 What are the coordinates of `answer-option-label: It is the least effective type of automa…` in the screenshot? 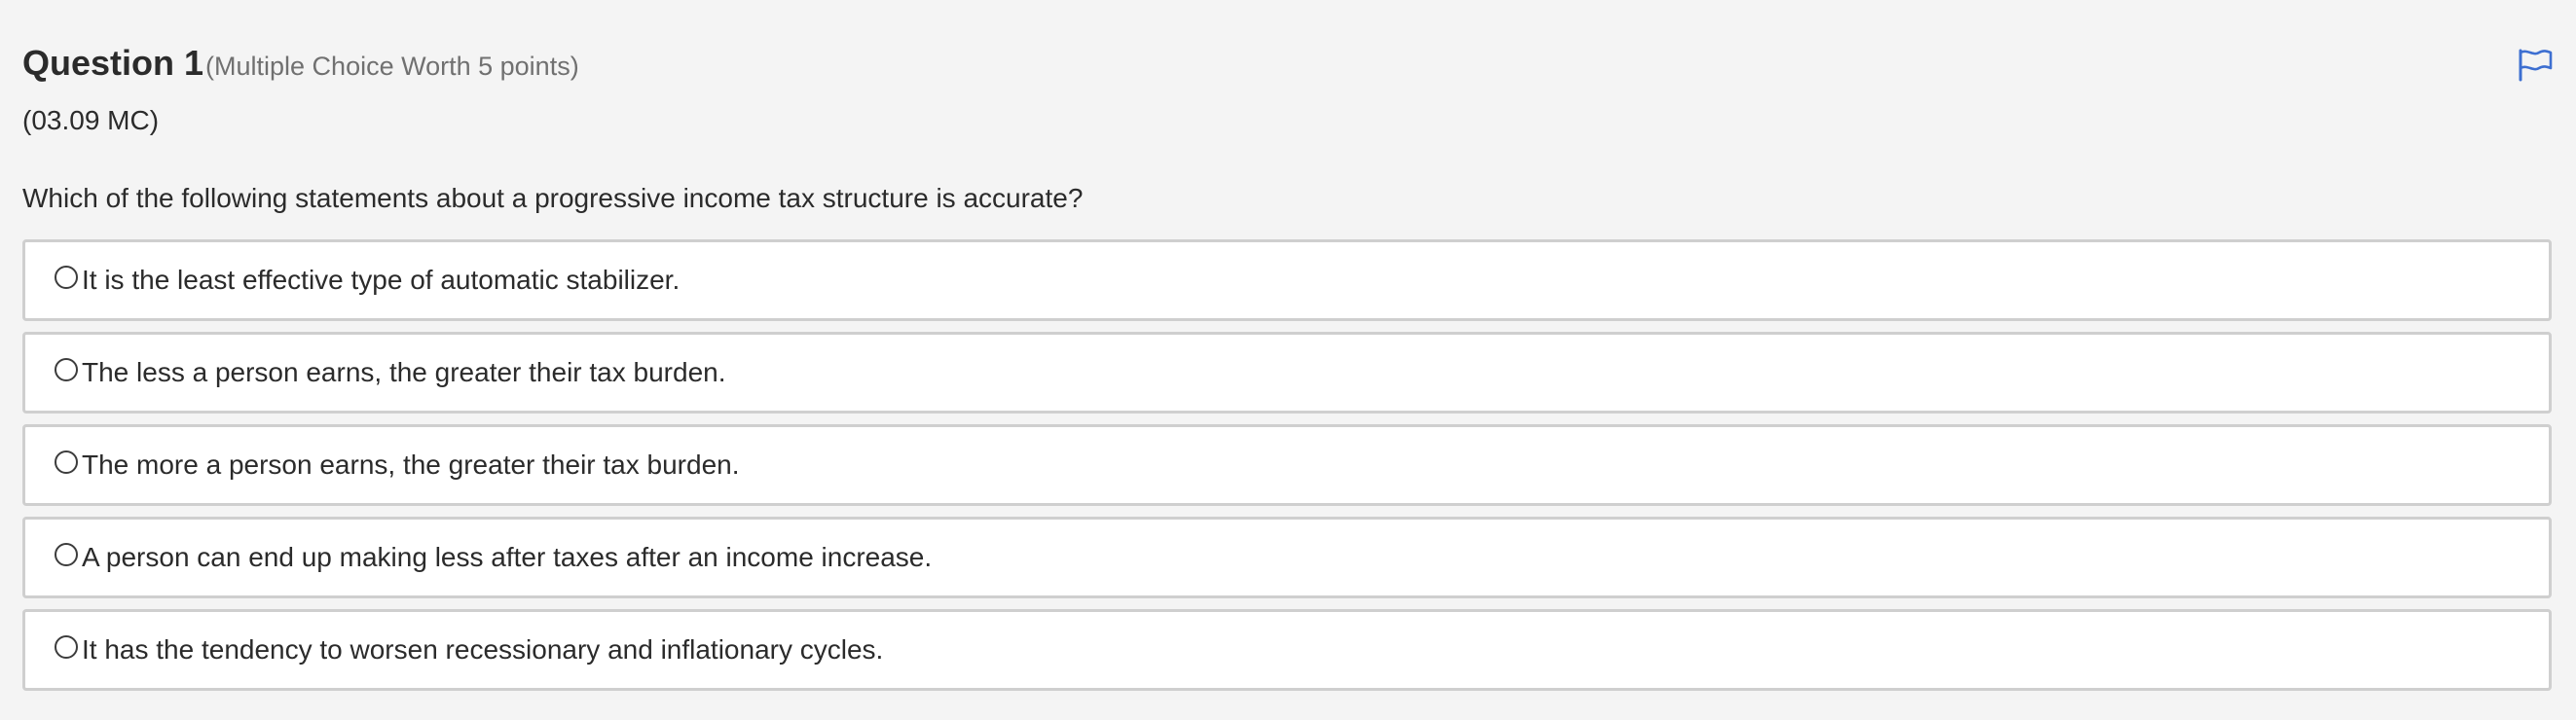 It's located at (381, 280).